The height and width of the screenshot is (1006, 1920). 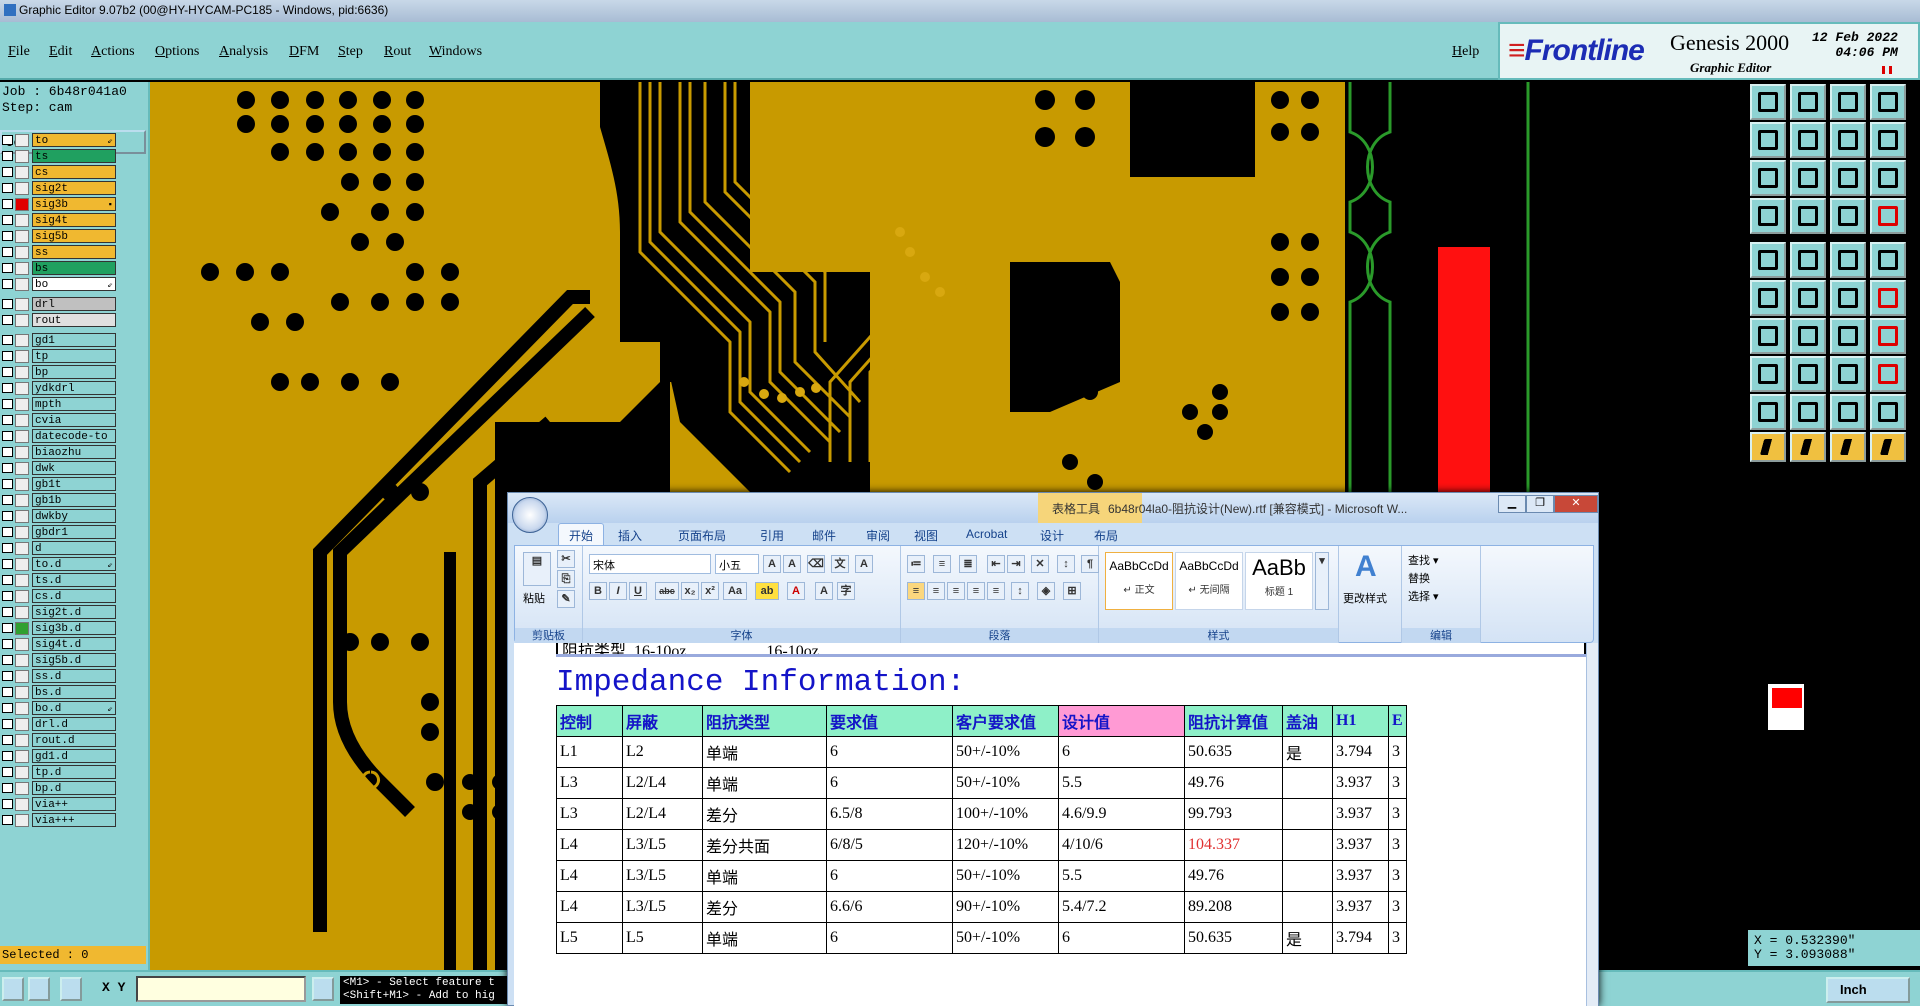 What do you see at coordinates (19, 52) in the screenshot?
I see `menu-file: File` at bounding box center [19, 52].